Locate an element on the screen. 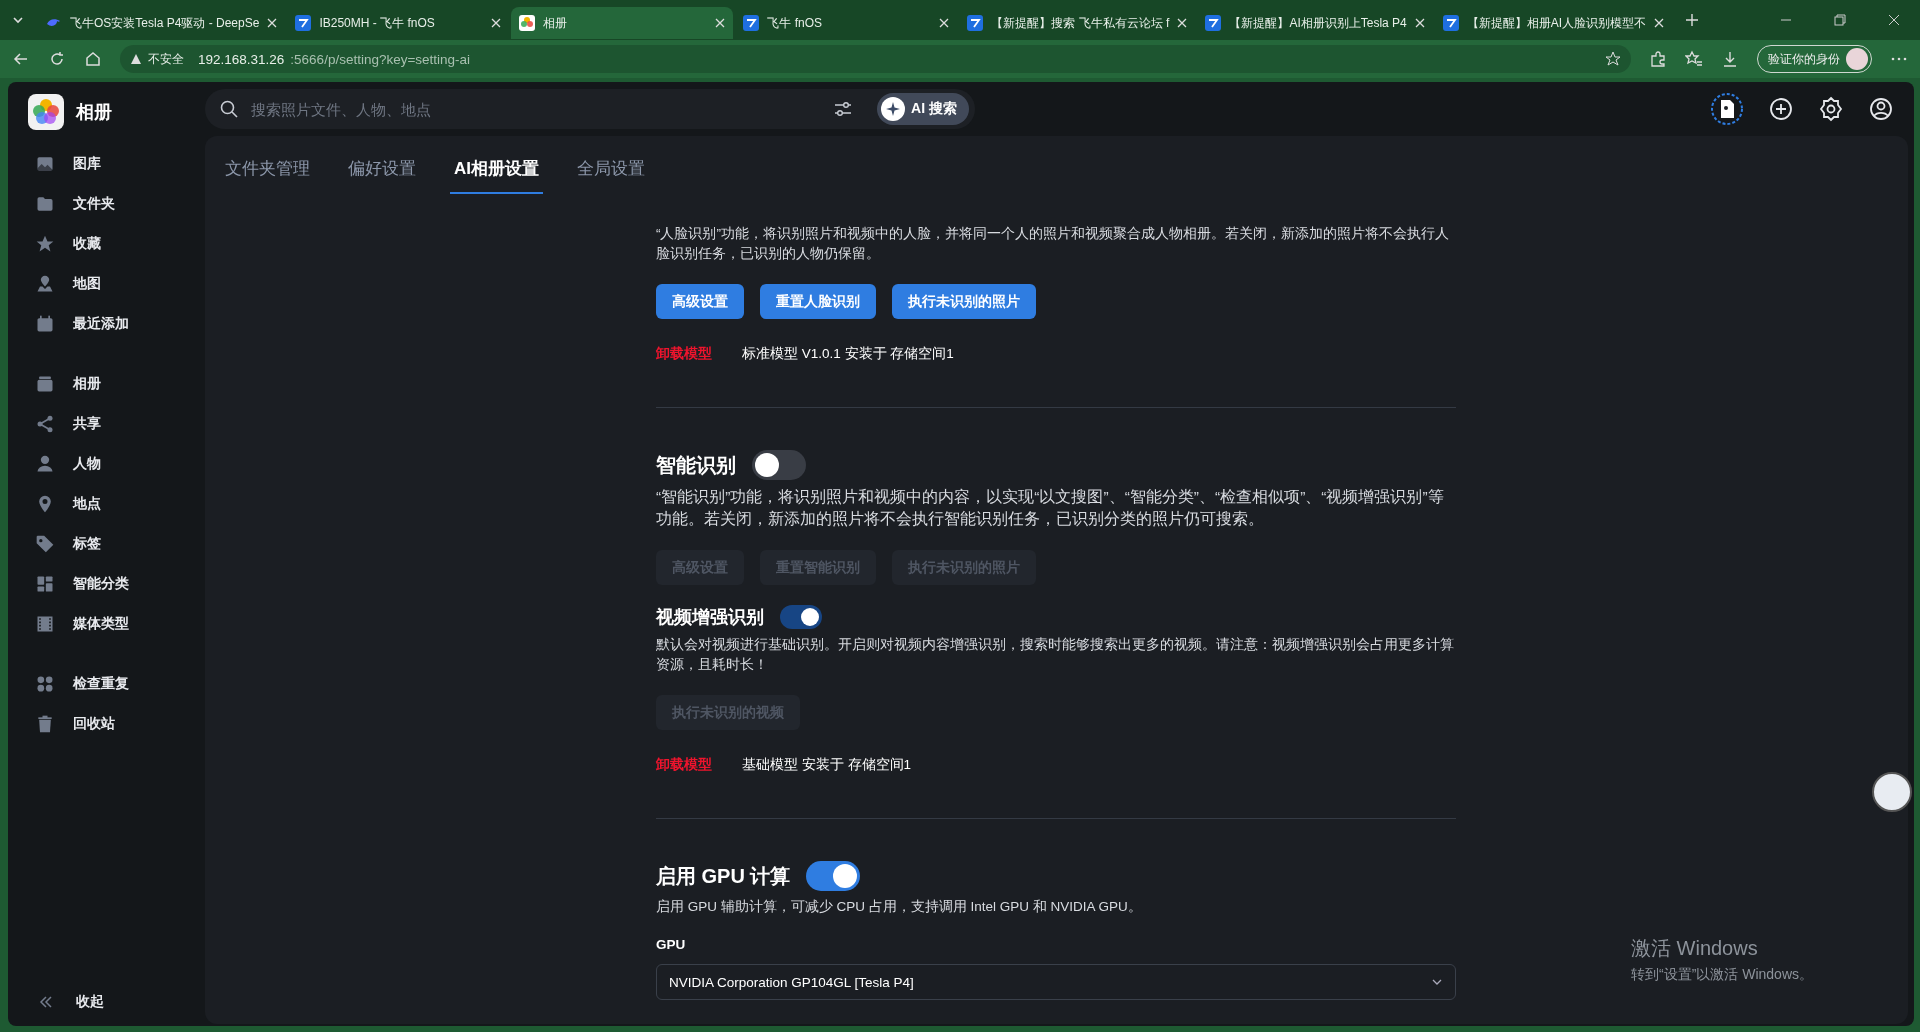 Image resolution: width=1920 pixels, height=1032 pixels. double-chevron-icon is located at coordinates (46, 1002).